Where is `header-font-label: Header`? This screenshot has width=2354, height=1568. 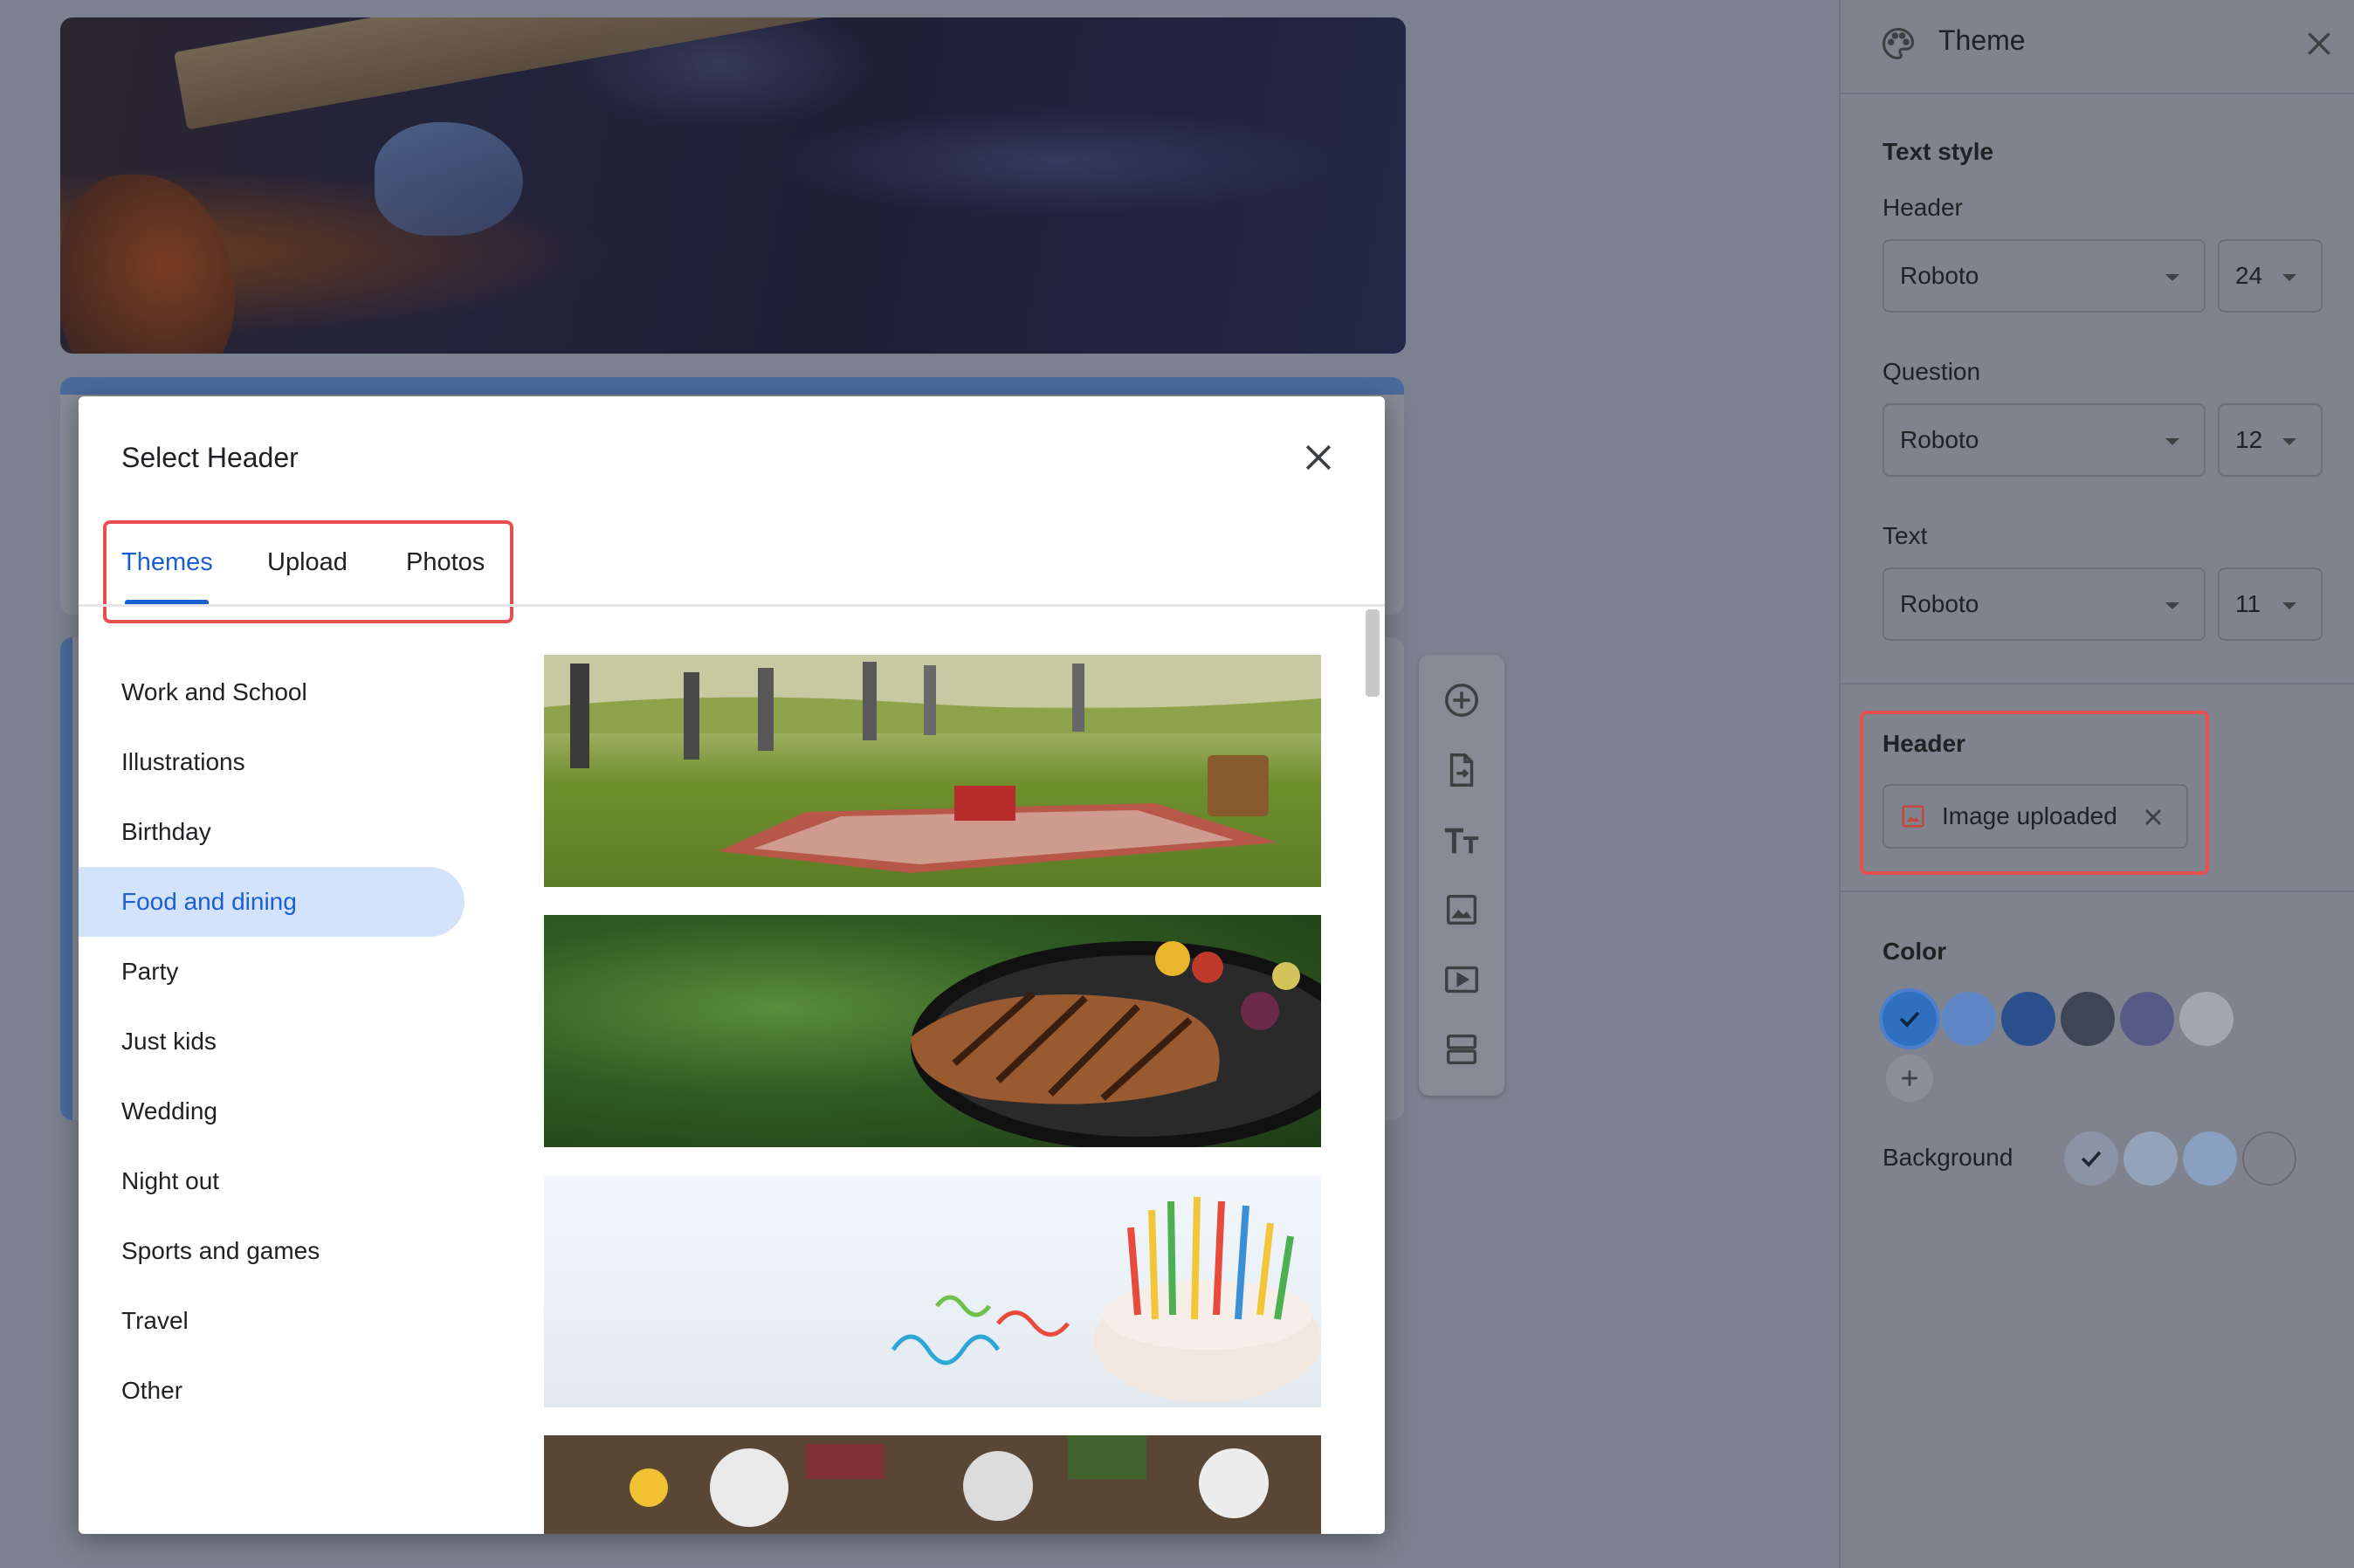 header-font-label: Header is located at coordinates (1923, 207).